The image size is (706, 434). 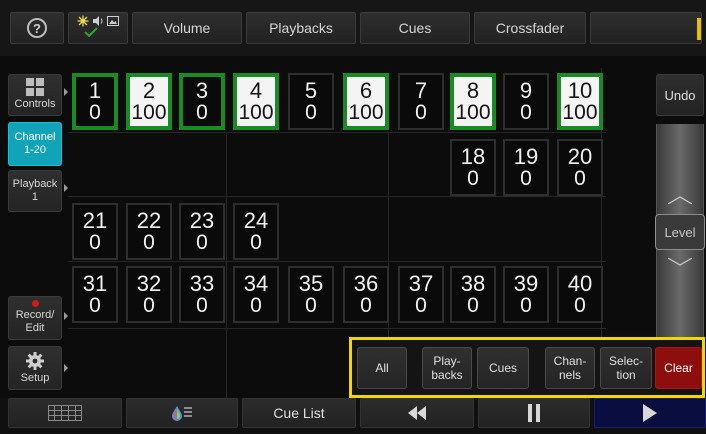 What do you see at coordinates (149, 90) in the screenshot?
I see `channel-number: 2` at bounding box center [149, 90].